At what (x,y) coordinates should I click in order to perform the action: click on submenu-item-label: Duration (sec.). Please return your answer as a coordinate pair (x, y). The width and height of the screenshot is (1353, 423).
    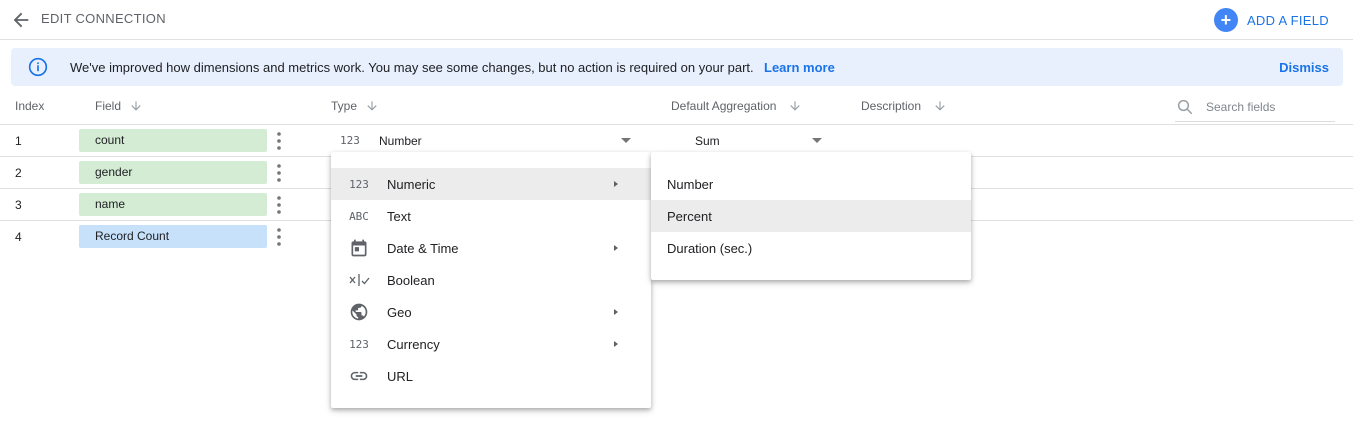
    Looking at the image, I should click on (710, 248).